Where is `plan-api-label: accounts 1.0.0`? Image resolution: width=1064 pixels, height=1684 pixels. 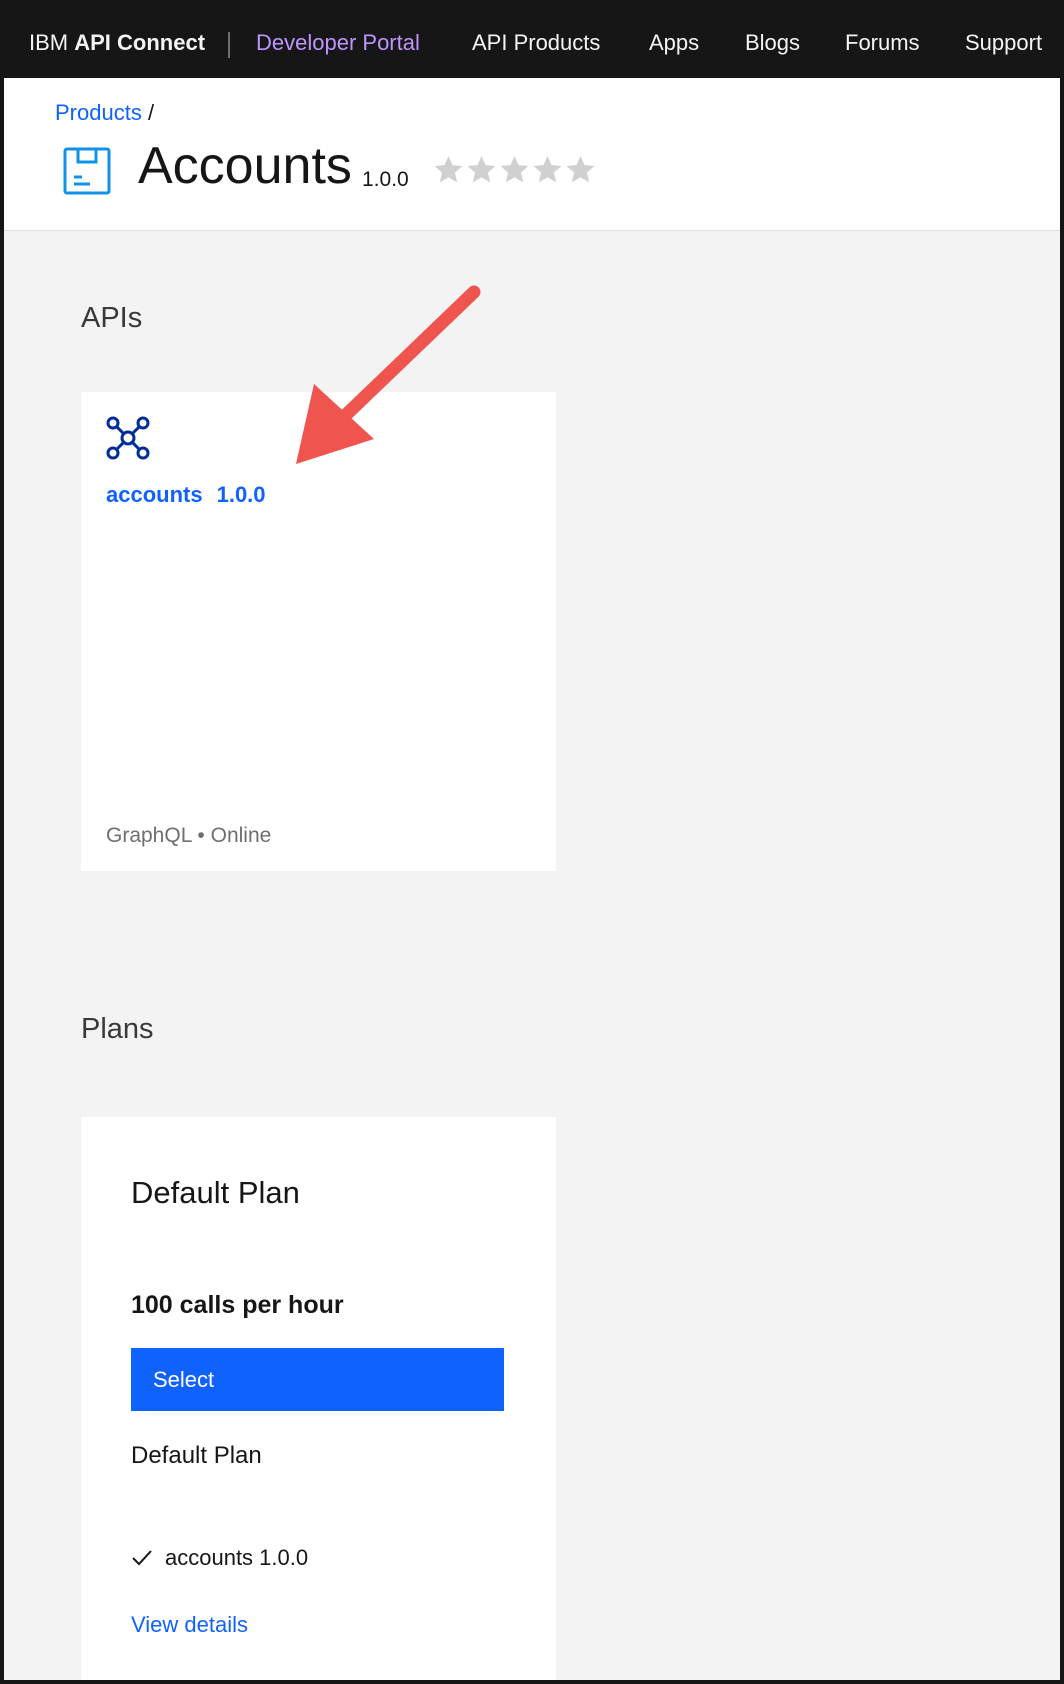 plan-api-label: accounts 1.0.0 is located at coordinates (237, 1557).